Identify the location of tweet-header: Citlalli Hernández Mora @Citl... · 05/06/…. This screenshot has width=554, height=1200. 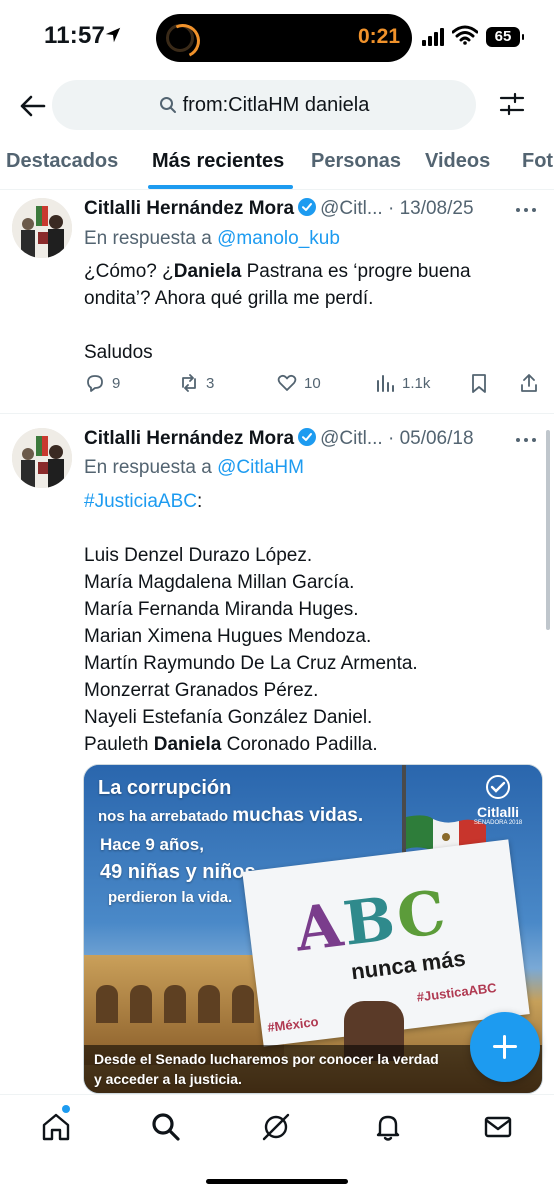
(279, 439).